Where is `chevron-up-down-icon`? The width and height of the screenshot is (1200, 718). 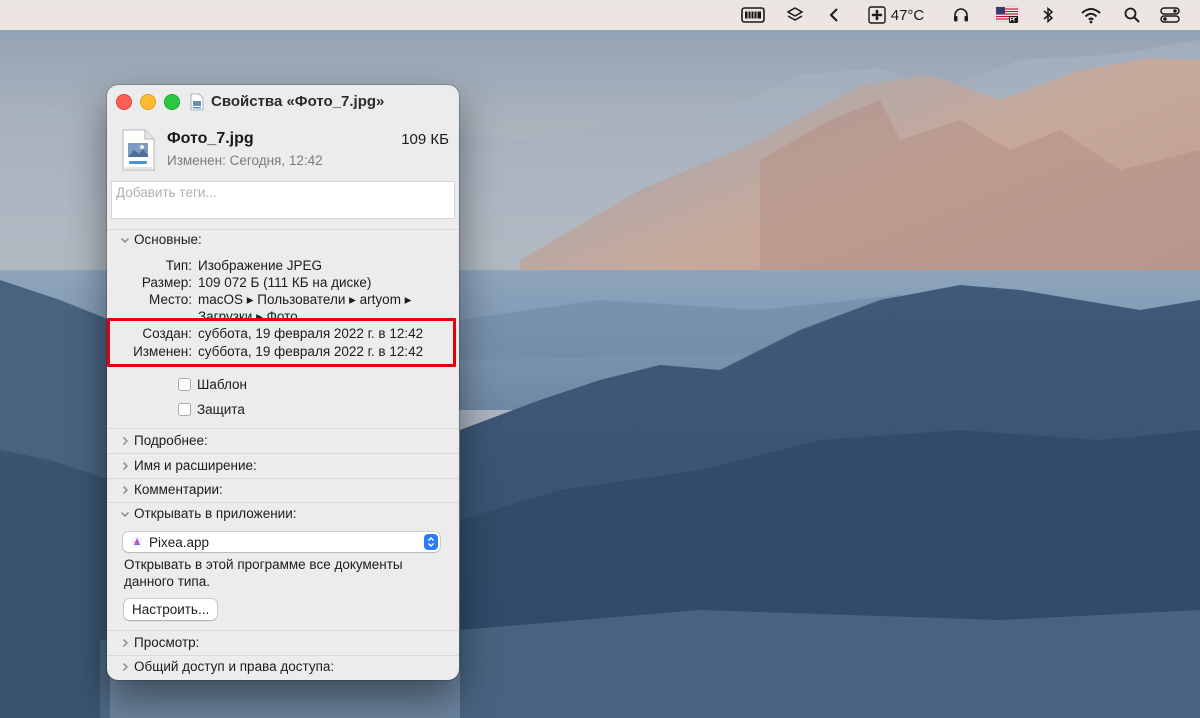 chevron-up-down-icon is located at coordinates (431, 542).